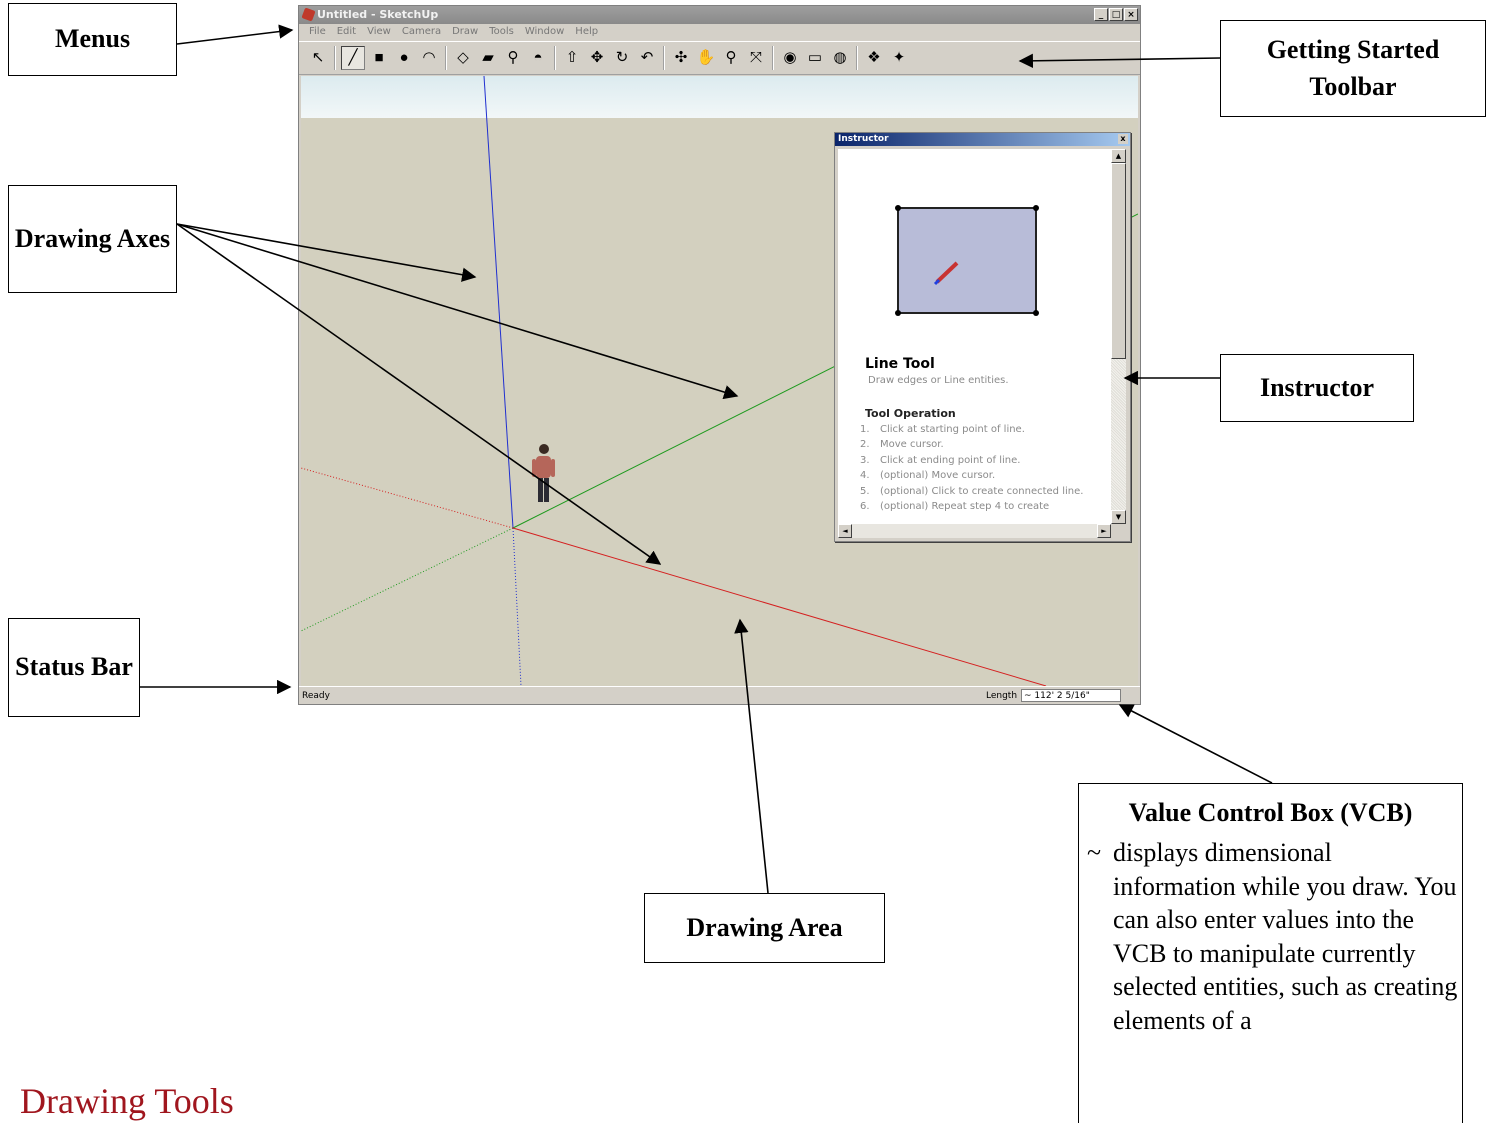  What do you see at coordinates (719, 15) in the screenshot?
I see `title-bar: Untitled - SketchUp _ □ ×` at bounding box center [719, 15].